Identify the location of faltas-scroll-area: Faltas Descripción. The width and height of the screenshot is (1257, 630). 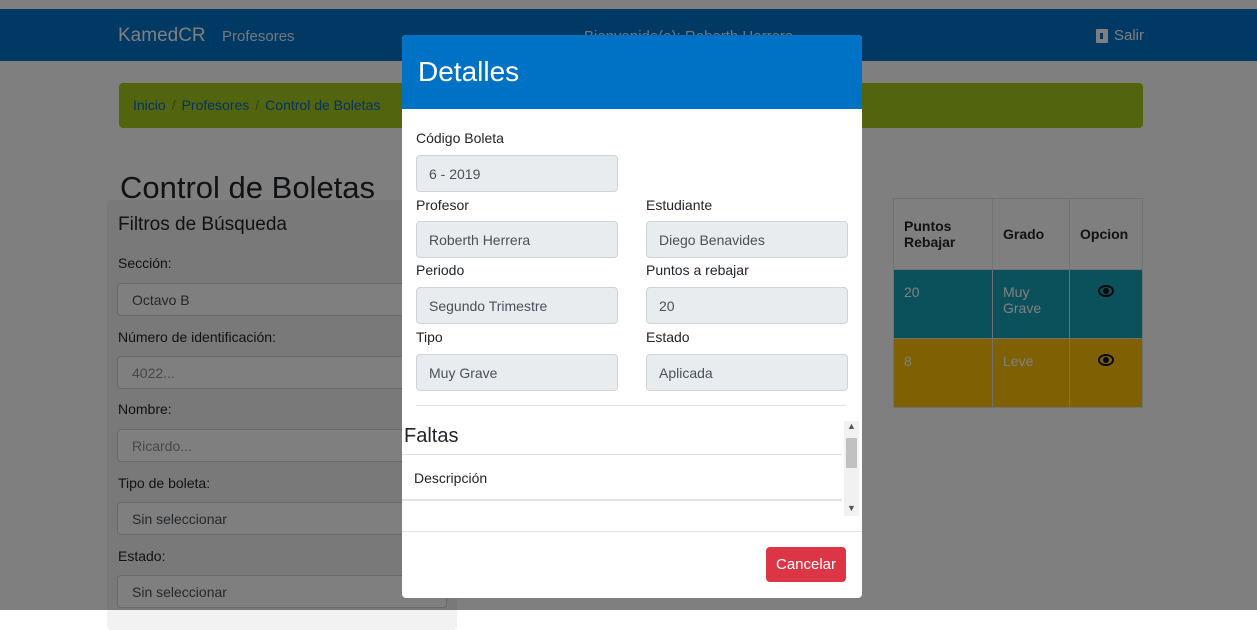
(631, 468).